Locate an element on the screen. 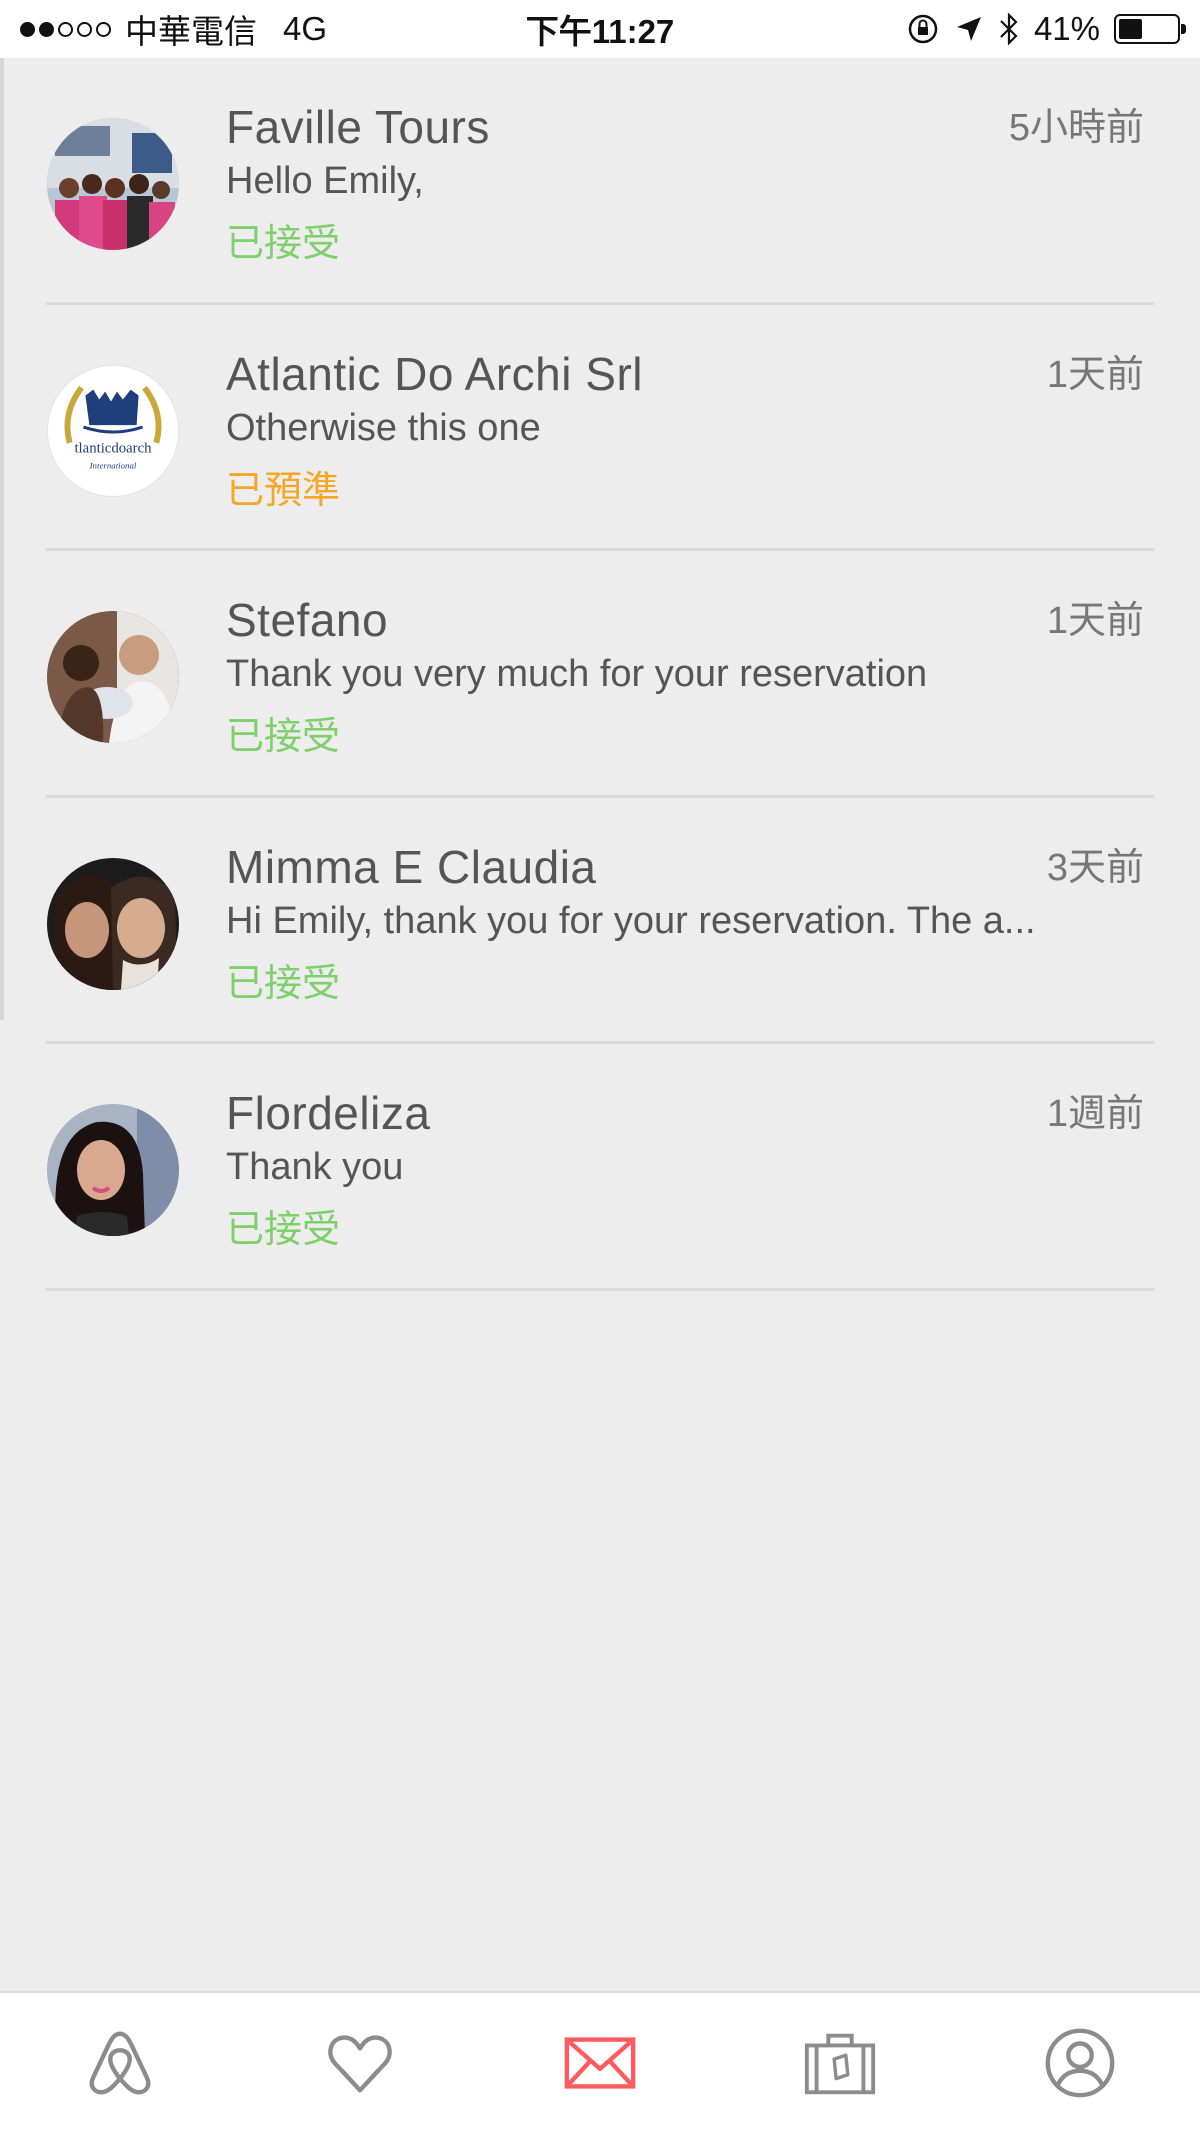  logo-subtext: International is located at coordinates (113, 465).